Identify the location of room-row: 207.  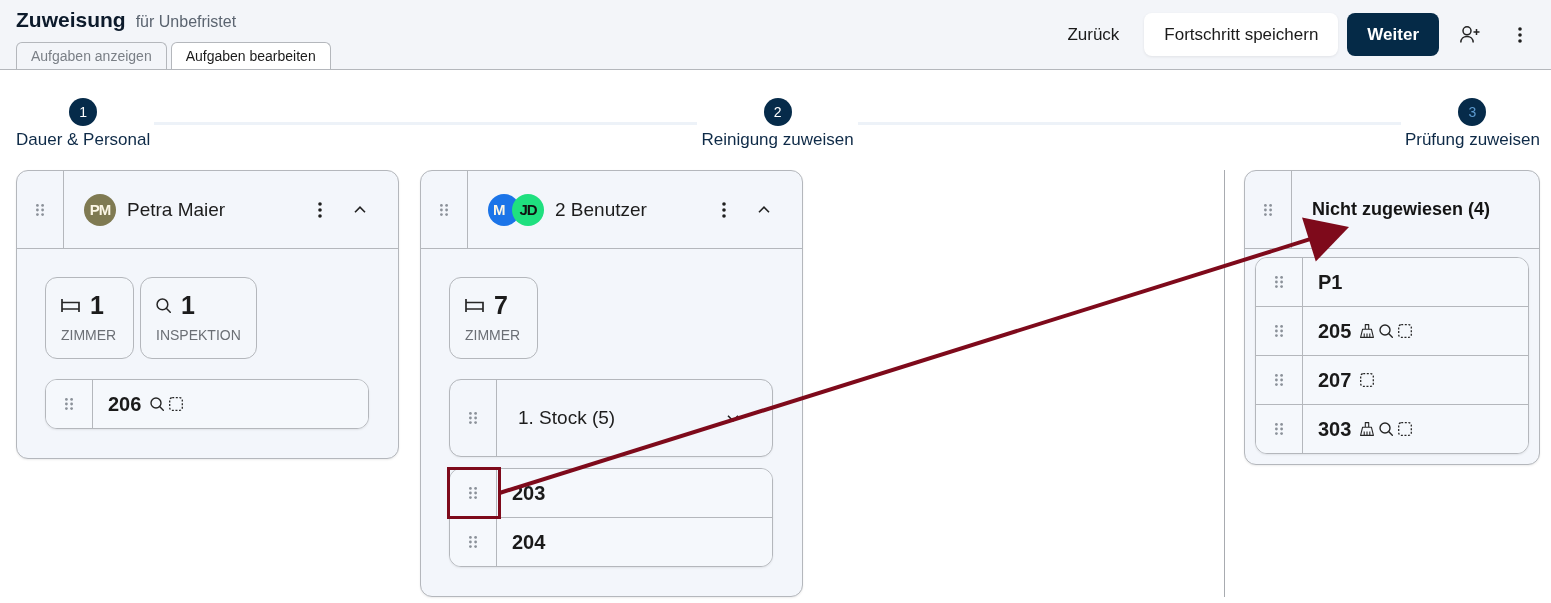
(1392, 379).